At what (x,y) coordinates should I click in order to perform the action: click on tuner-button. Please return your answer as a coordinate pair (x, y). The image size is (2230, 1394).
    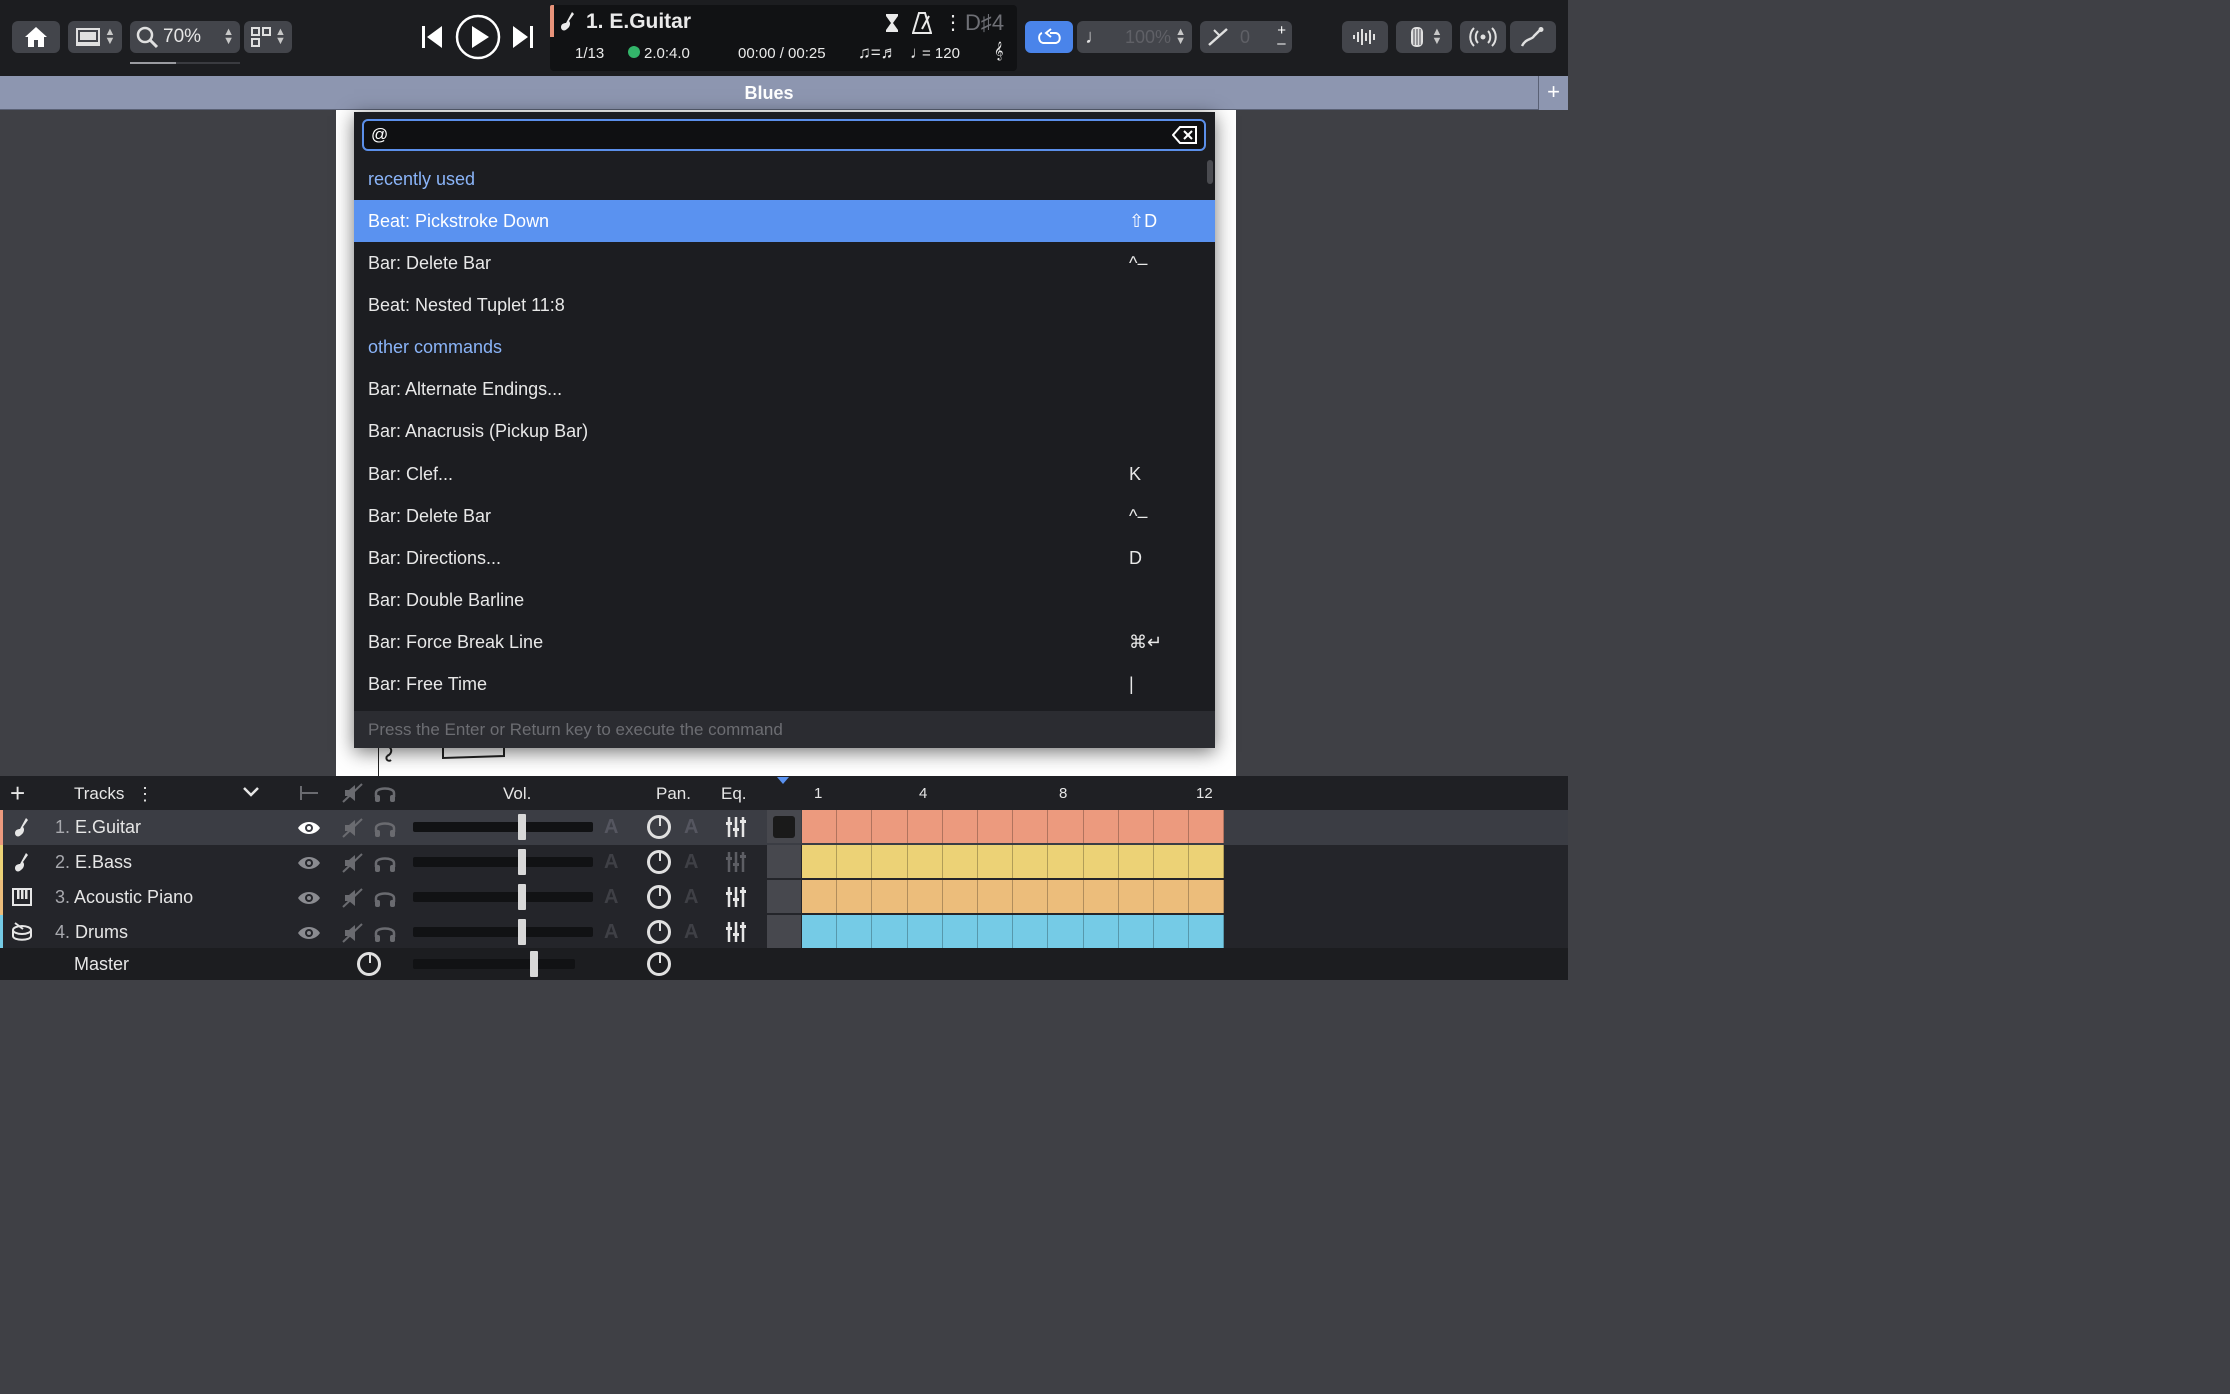
    Looking at the image, I should click on (1533, 37).